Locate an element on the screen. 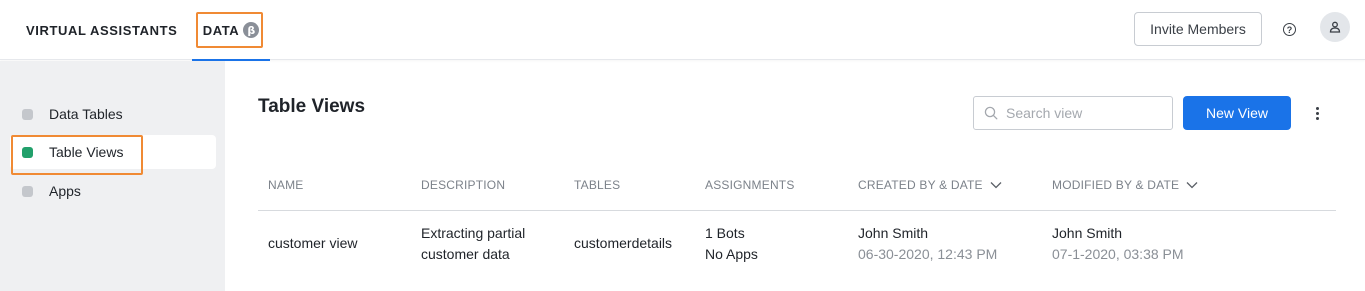 This screenshot has width=1365, height=291. row-tables: customerdetails is located at coordinates (623, 243).